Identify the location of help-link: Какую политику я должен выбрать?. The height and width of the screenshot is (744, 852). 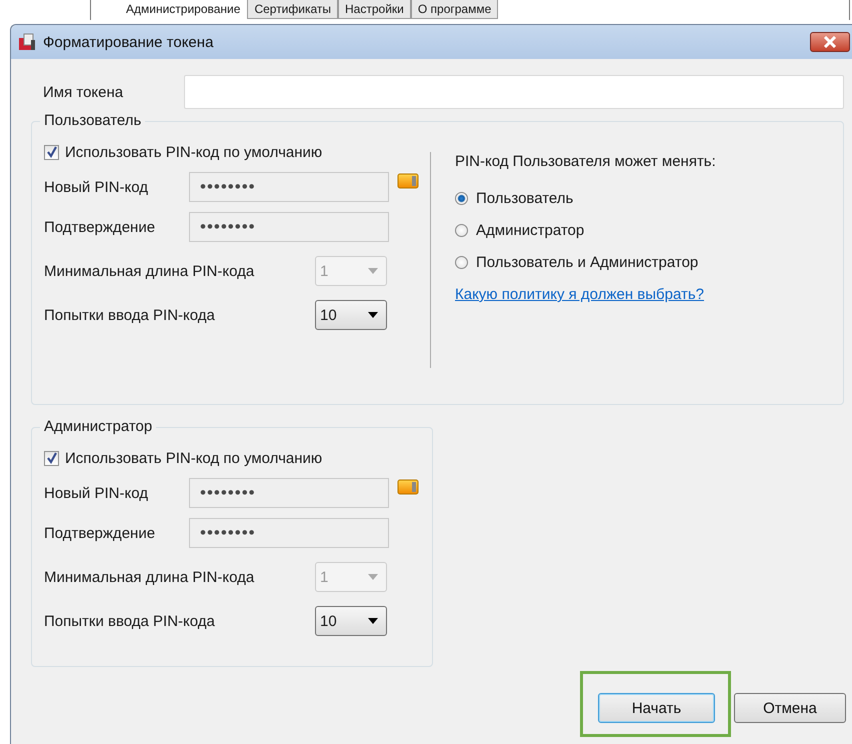
(585, 294).